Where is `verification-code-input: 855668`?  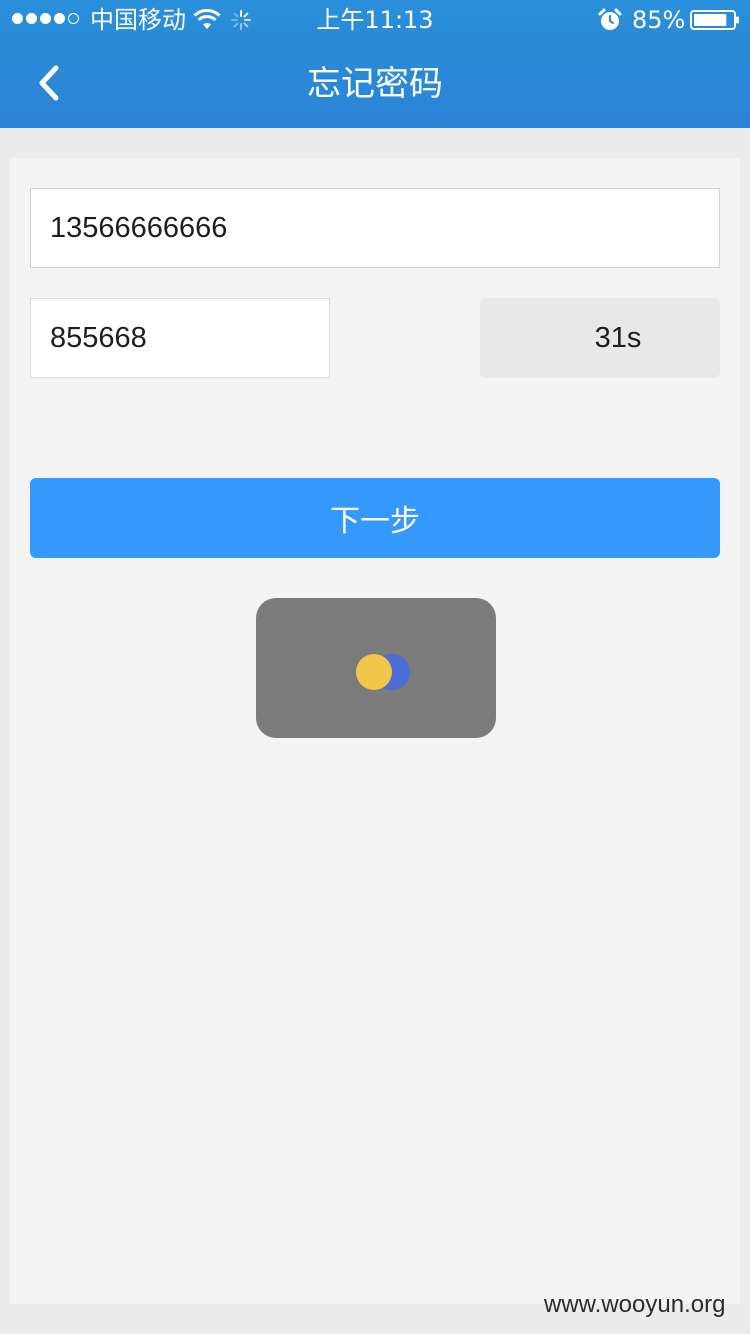
verification-code-input: 855668 is located at coordinates (180, 338).